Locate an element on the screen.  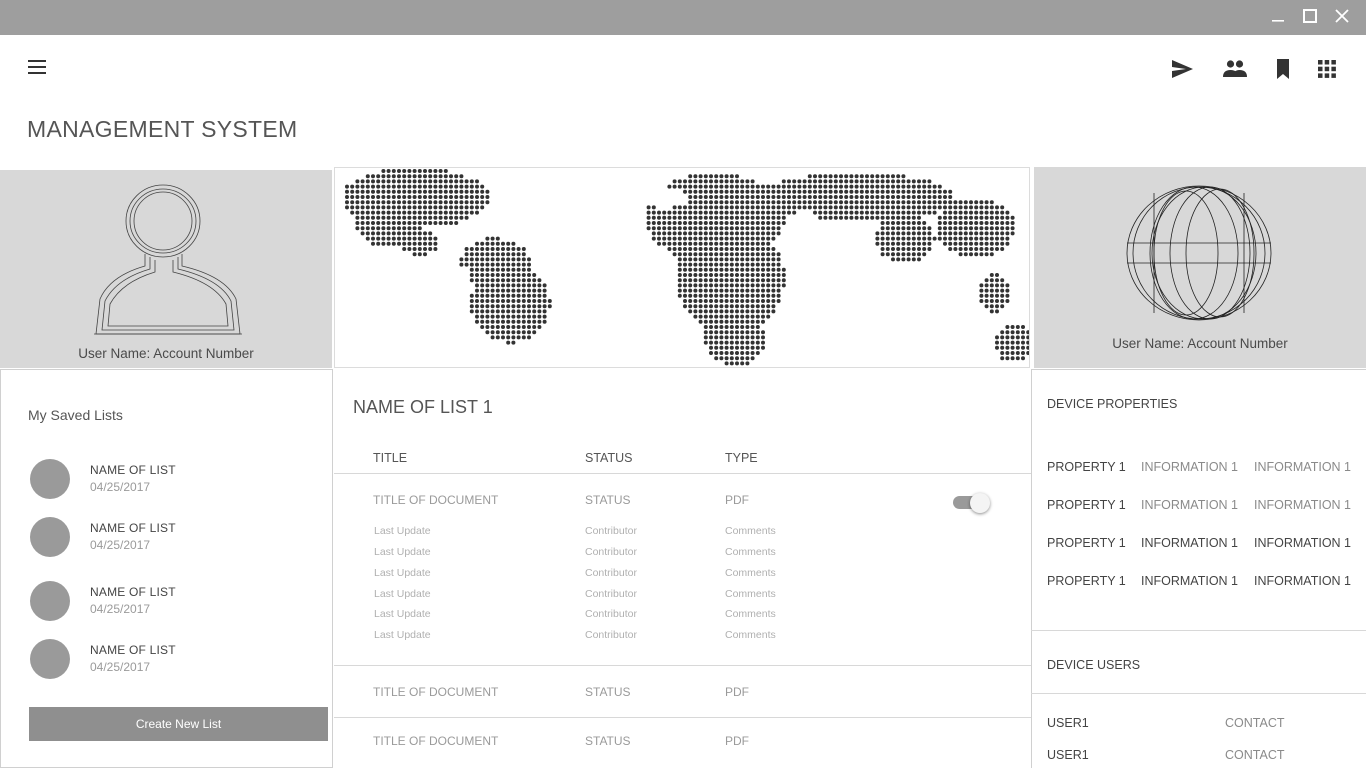
column-header-title: TITLE is located at coordinates (390, 458).